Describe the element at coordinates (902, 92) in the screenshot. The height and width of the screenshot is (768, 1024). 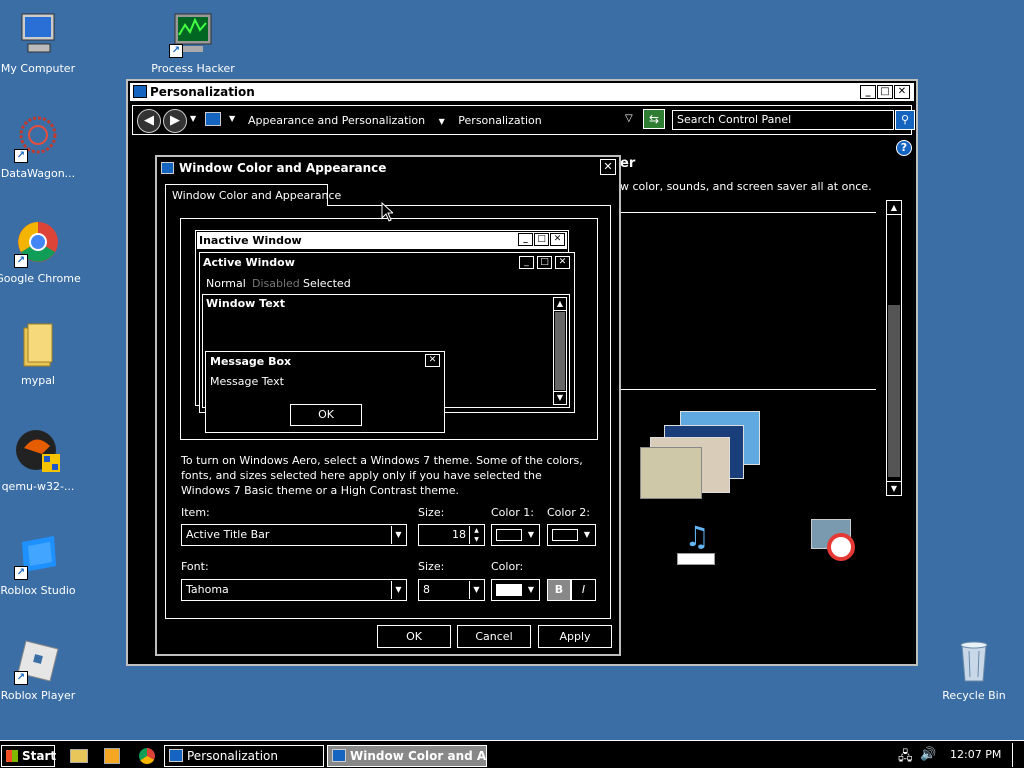
I see `close-button: ✕` at that location.